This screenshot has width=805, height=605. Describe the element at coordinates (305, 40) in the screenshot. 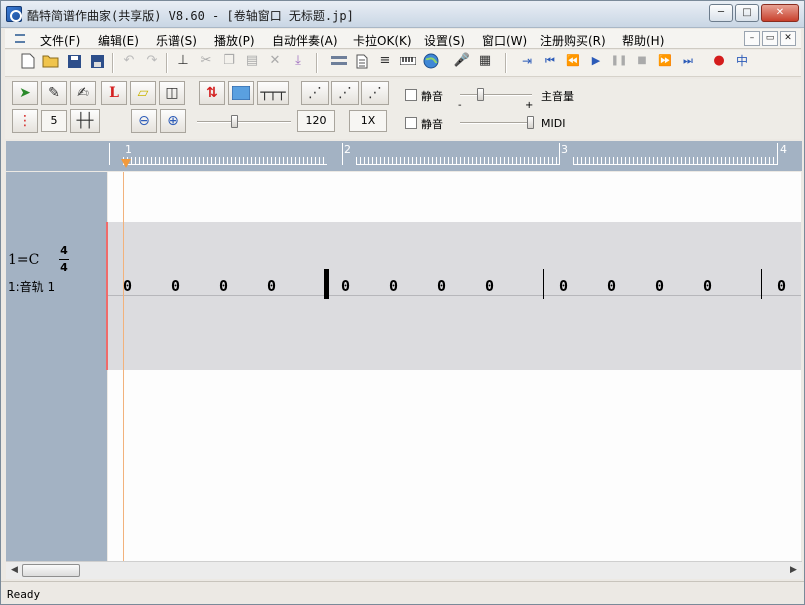

I see `menu-accompaniment: 自动伴奏(A)` at that location.